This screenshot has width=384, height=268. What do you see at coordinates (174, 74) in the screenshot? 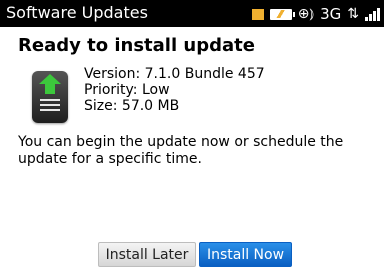
I see `version-text: Version: 7.1.0 Bundle 457` at bounding box center [174, 74].